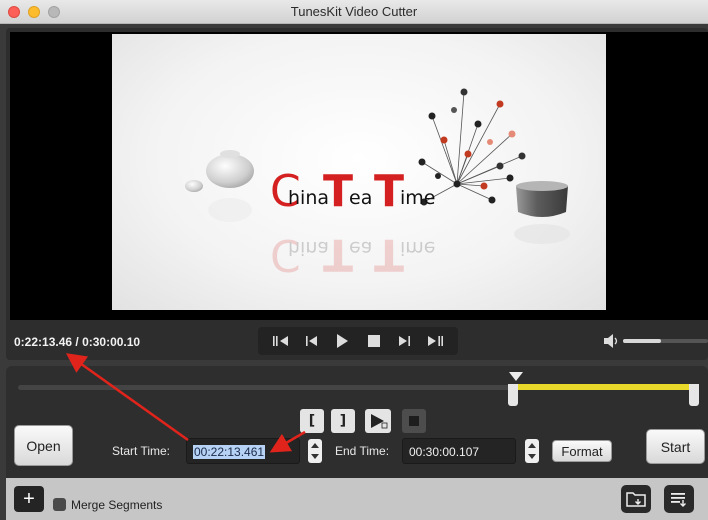 This screenshot has width=708, height=520. Describe the element at coordinates (185, 403) in the screenshot. I see `annotation-arrows` at that location.